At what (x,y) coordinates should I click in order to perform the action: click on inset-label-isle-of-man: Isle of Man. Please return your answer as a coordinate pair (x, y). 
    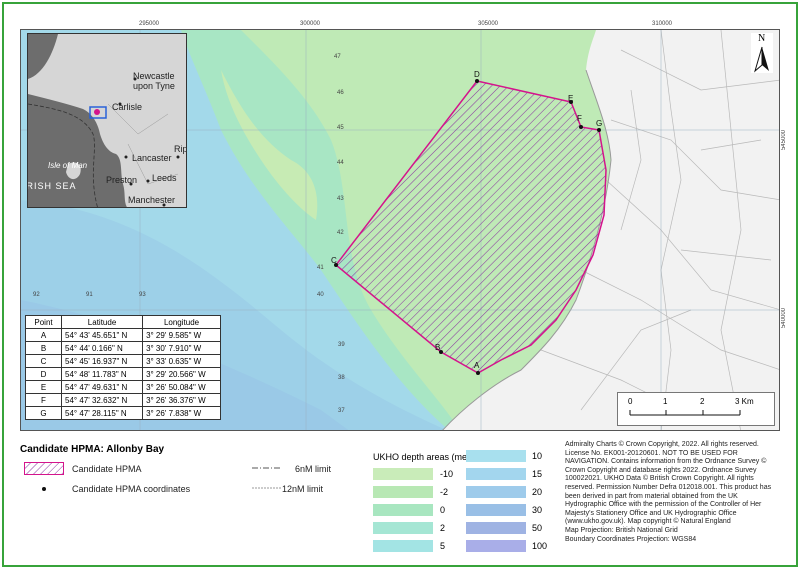
    Looking at the image, I should click on (68, 165).